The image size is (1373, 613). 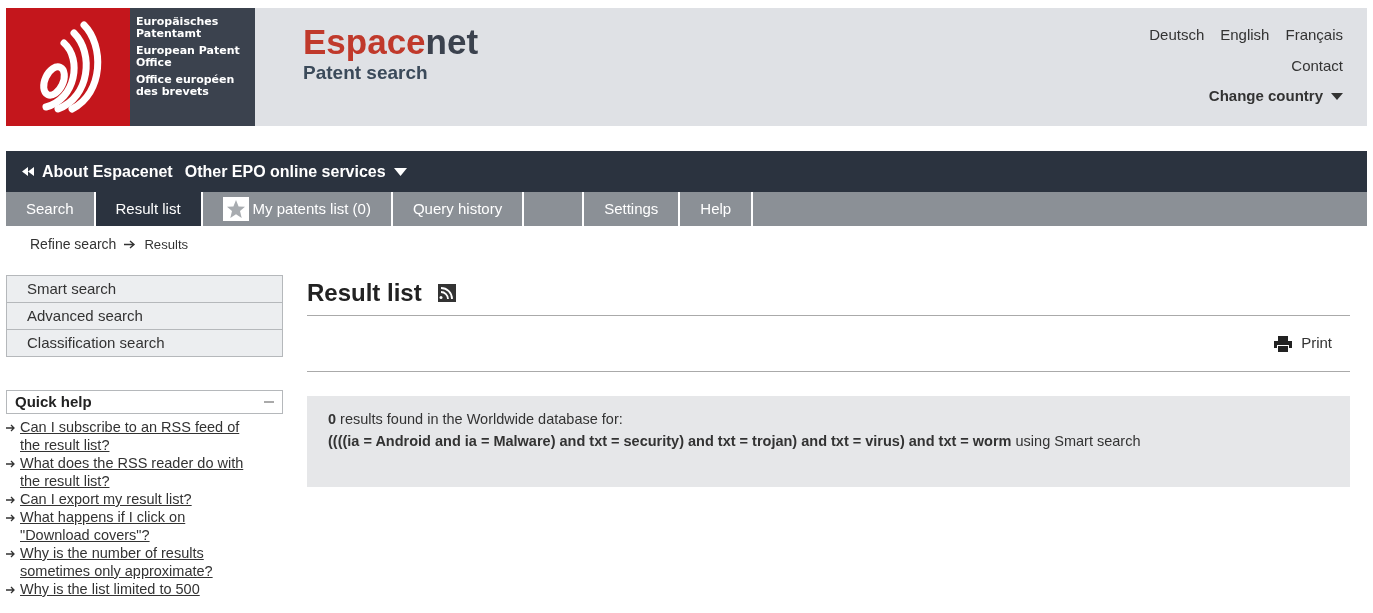 What do you see at coordinates (178, 28) in the screenshot?
I see `logo-text: Europäisches Patentamt` at bounding box center [178, 28].